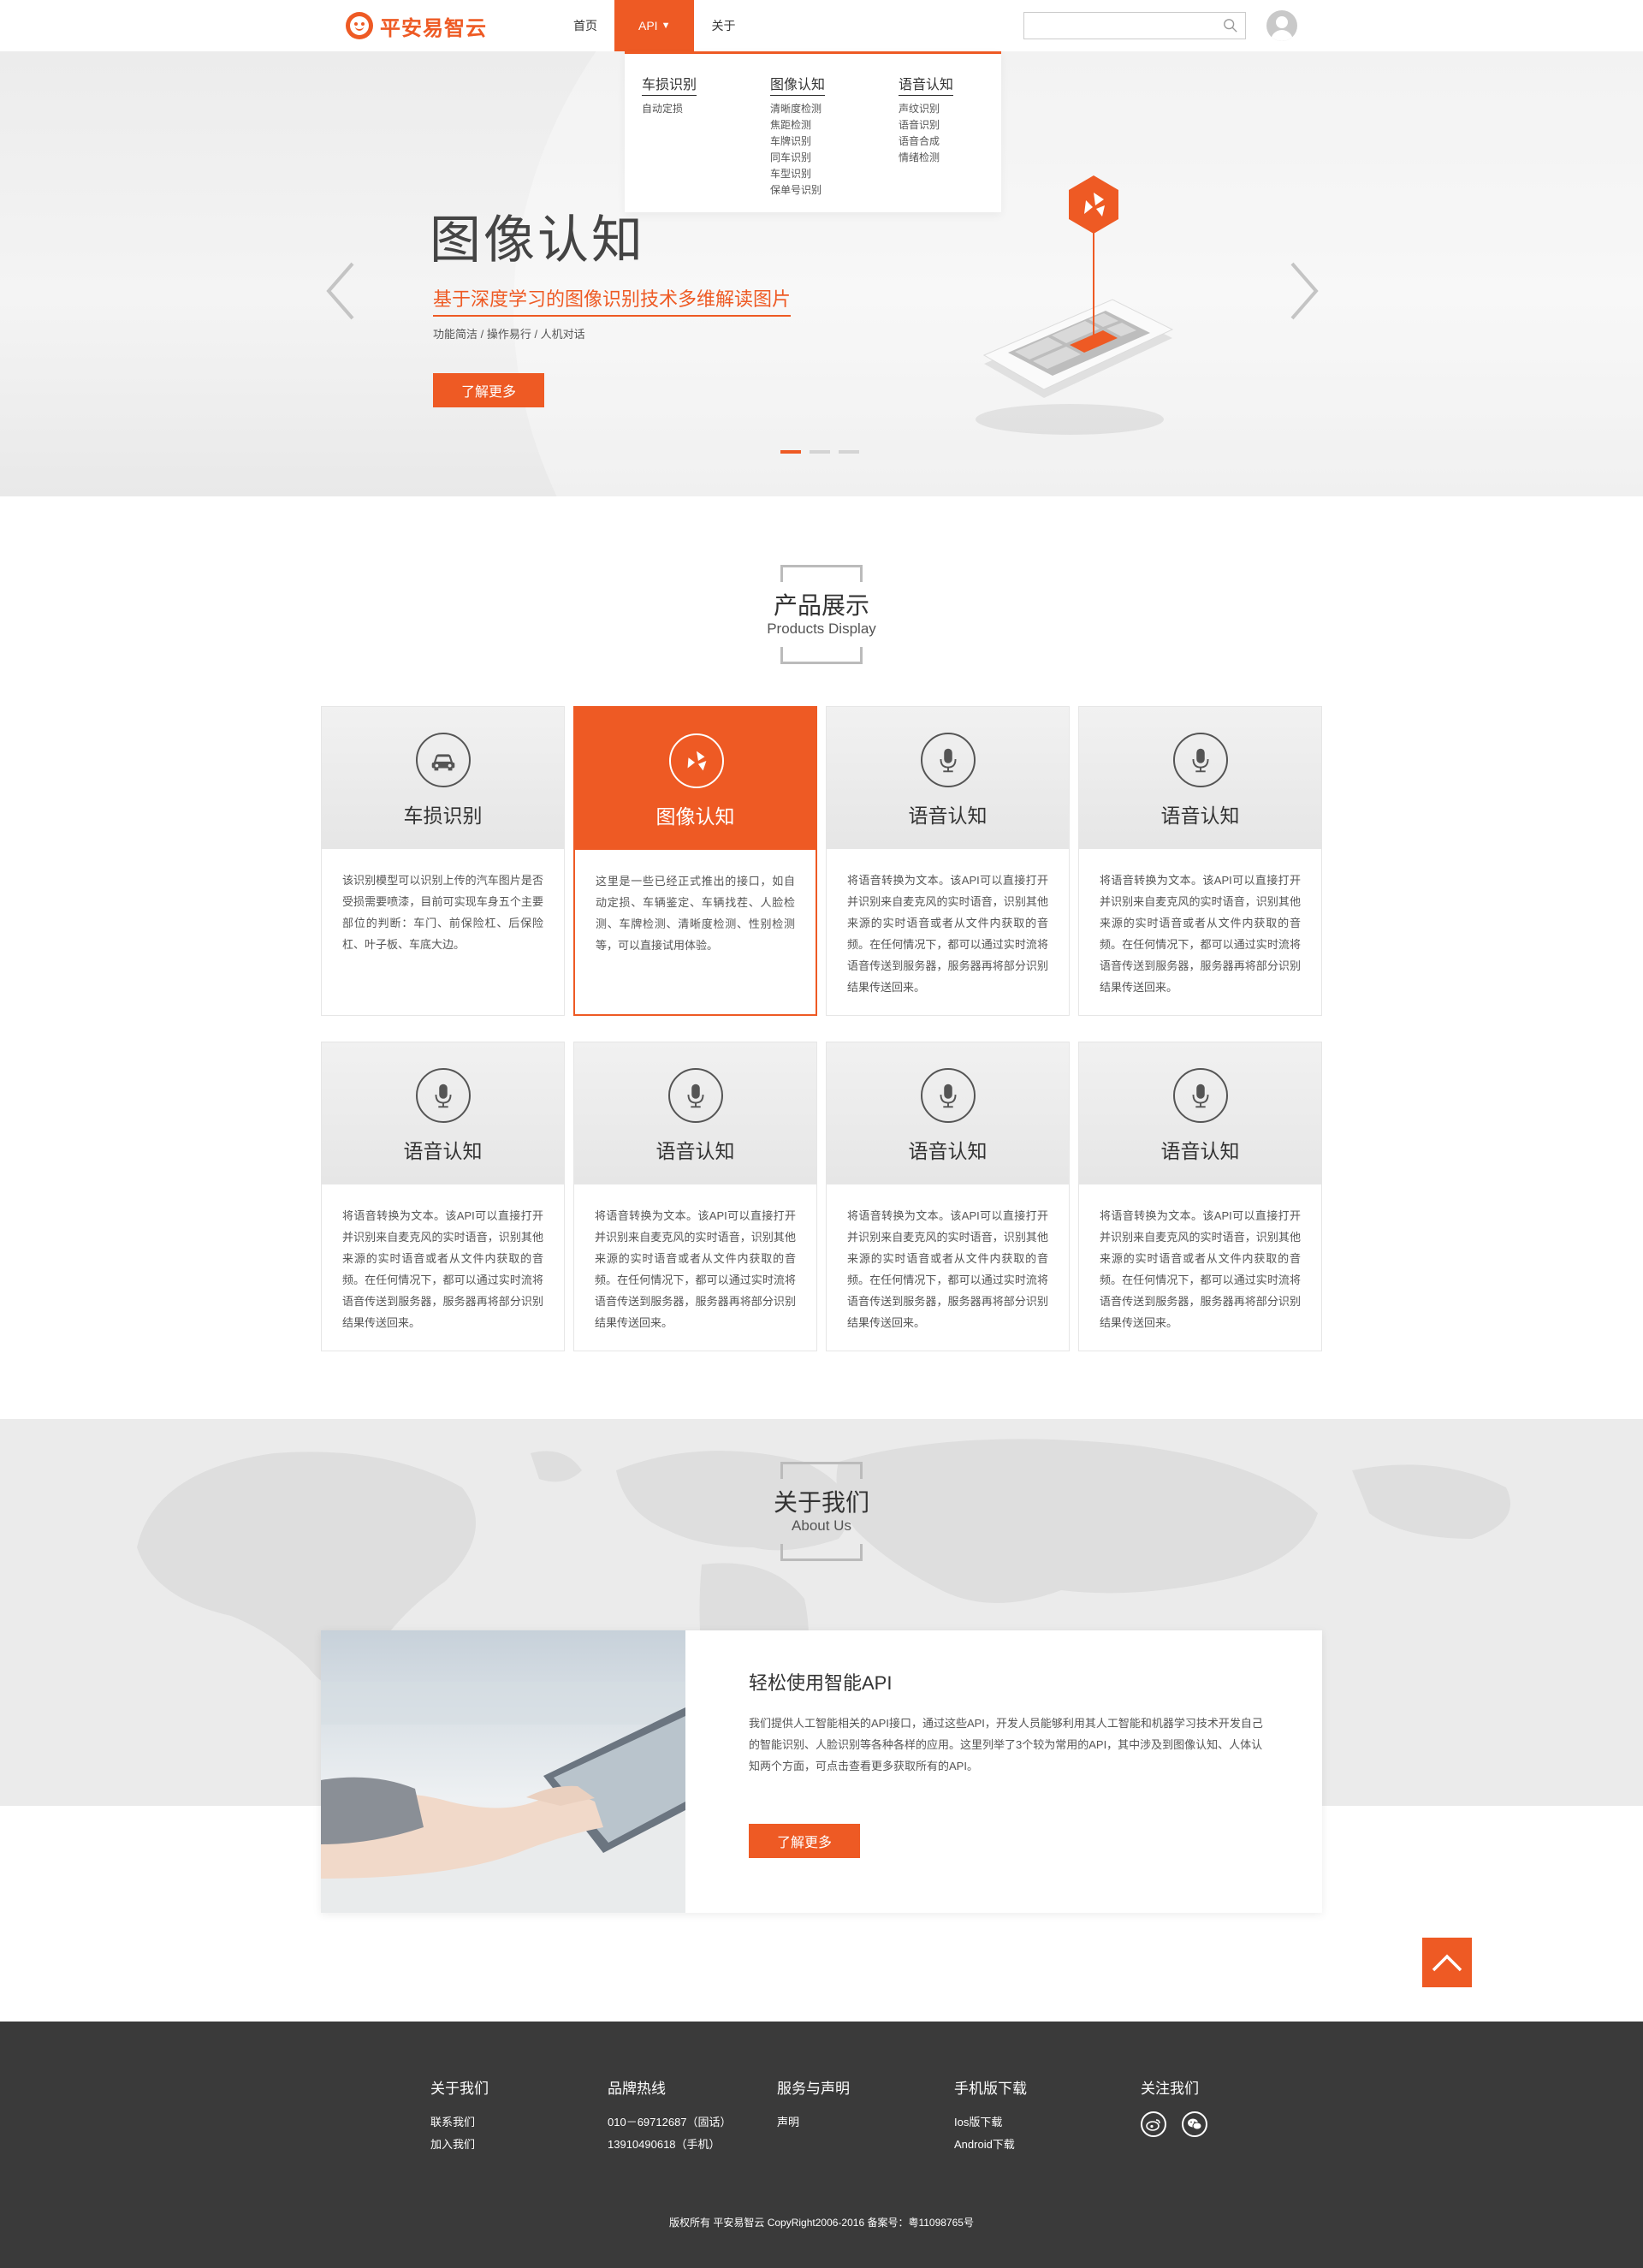 The image size is (1643, 2268). I want to click on nav-home-label: 首页, so click(585, 26).